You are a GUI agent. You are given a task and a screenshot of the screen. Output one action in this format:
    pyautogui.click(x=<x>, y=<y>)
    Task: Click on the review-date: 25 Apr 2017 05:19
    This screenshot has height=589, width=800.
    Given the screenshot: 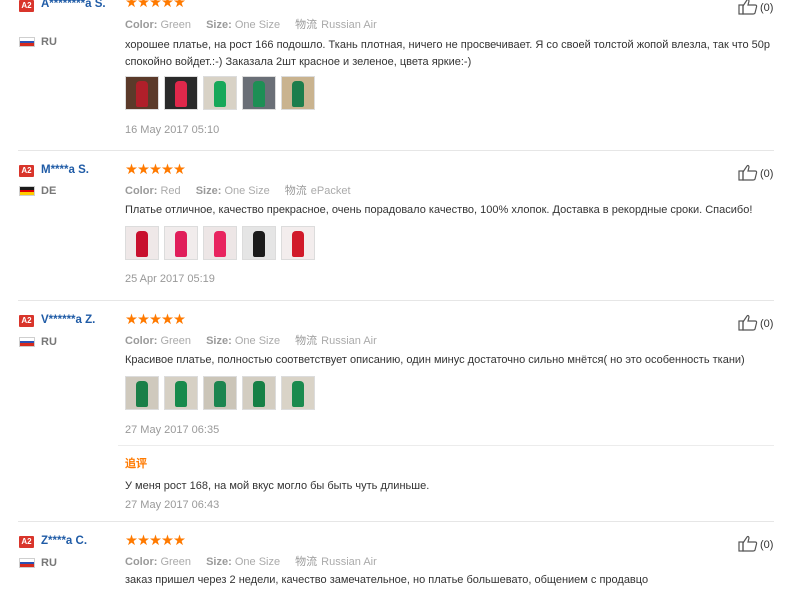 What is the action you would take?
    pyautogui.click(x=170, y=279)
    